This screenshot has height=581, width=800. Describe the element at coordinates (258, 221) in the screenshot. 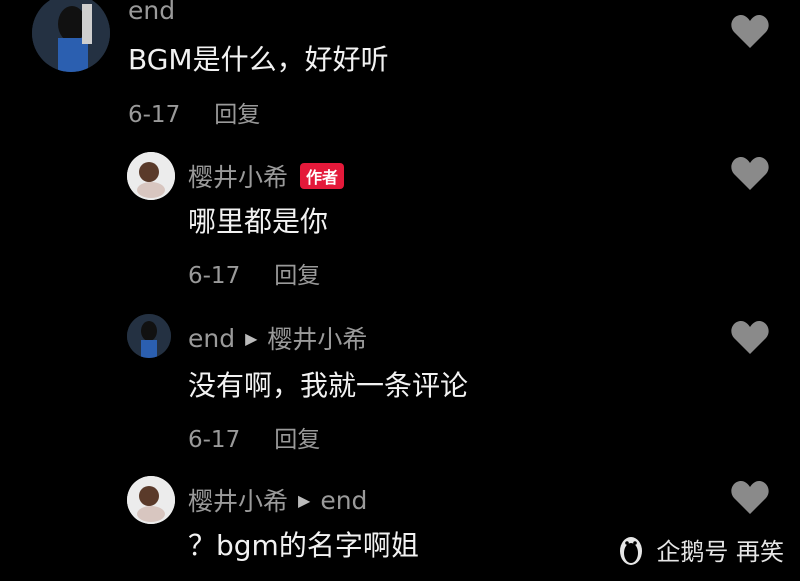

I see `comment-text: 哪里都是你` at that location.